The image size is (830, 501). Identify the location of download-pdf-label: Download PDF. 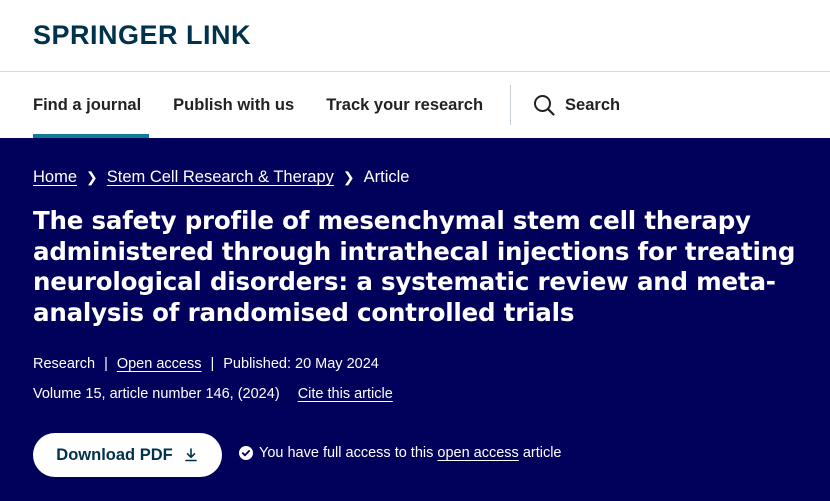
(114, 454).